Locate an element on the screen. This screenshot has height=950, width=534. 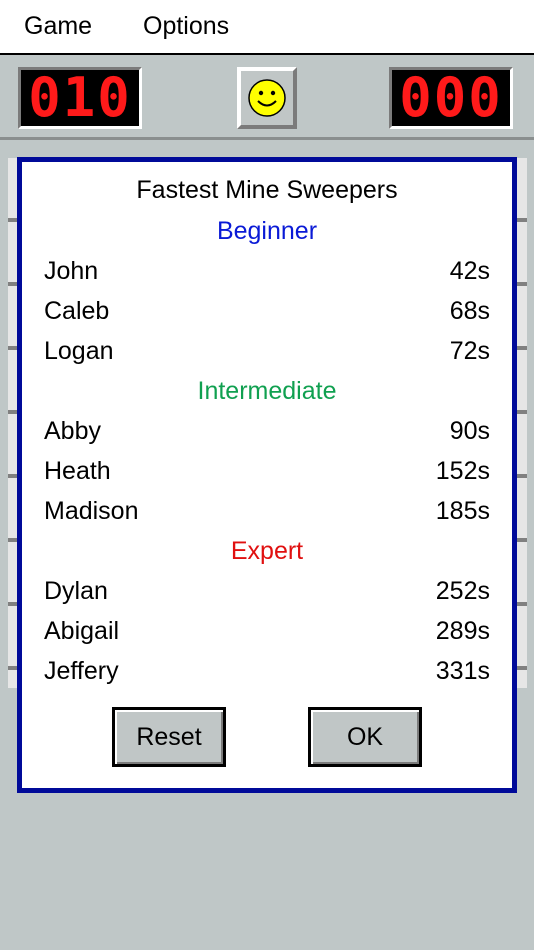
score-row: Abby 90s is located at coordinates (267, 433).